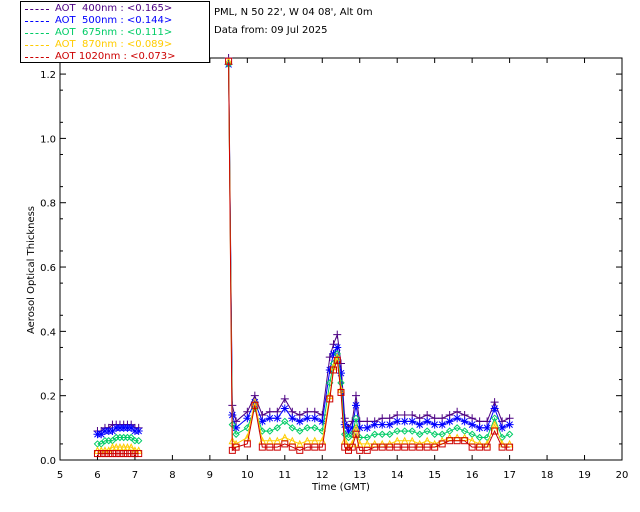  What do you see at coordinates (114, 8) in the screenshot?
I see `legend-label-400nm: AOT 400nm : <0.165>` at bounding box center [114, 8].